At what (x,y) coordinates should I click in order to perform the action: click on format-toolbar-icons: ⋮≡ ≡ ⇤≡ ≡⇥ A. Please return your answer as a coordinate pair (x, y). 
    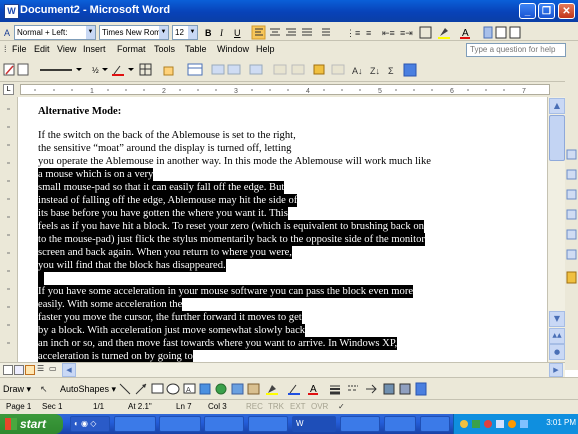
    Looking at the image, I should click on (400, 32).